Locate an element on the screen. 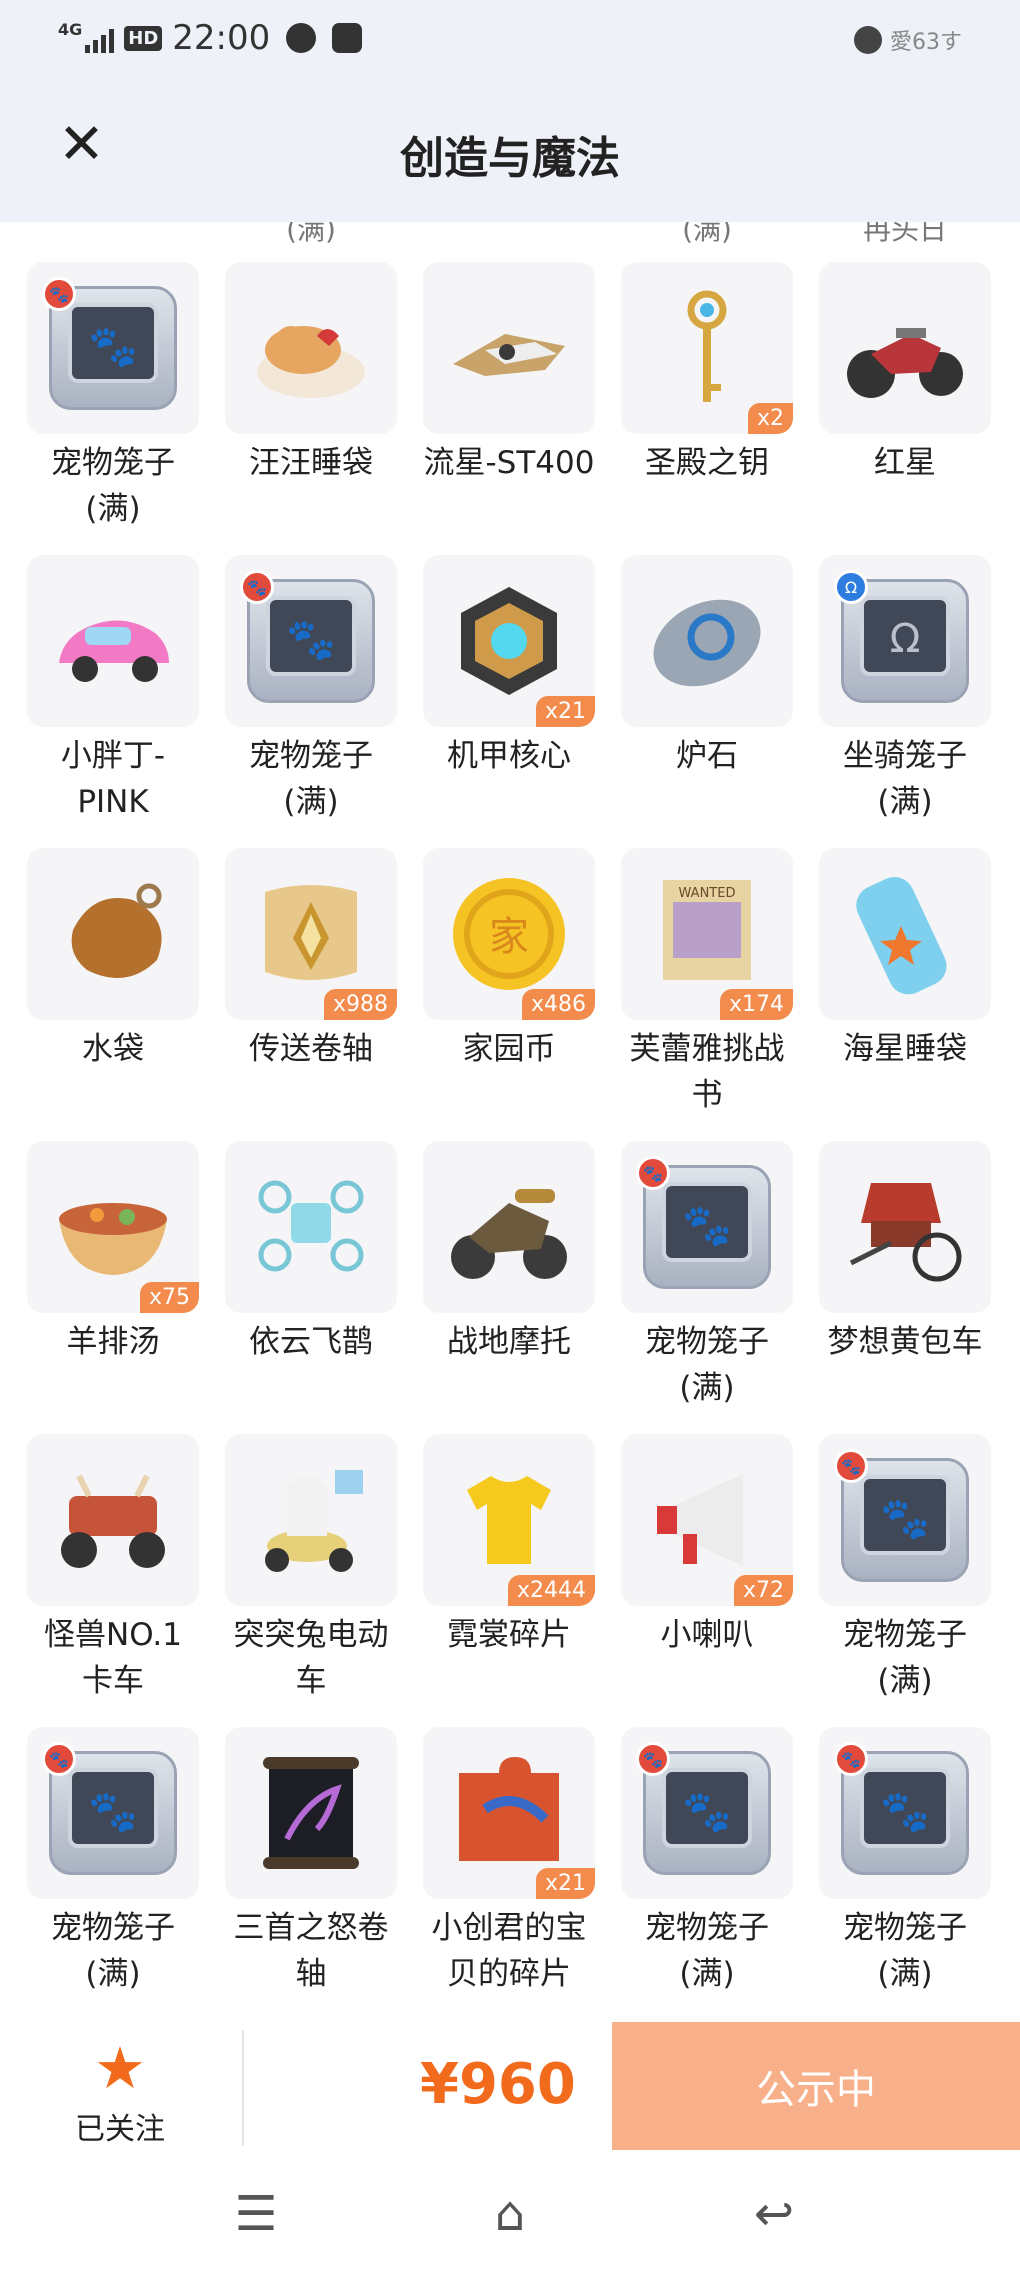 Image resolution: width=1020 pixels, height=2274 pixels. item-name-line: 三首之怒卷 is located at coordinates (311, 1928).